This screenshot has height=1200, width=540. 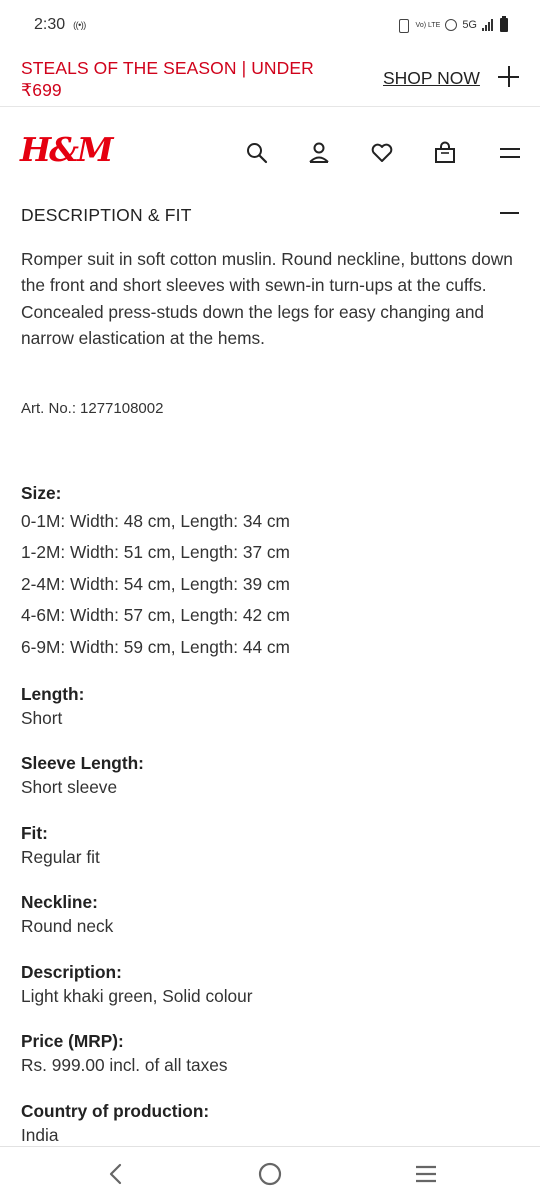 I want to click on size-label: Size:, so click(x=41, y=493).